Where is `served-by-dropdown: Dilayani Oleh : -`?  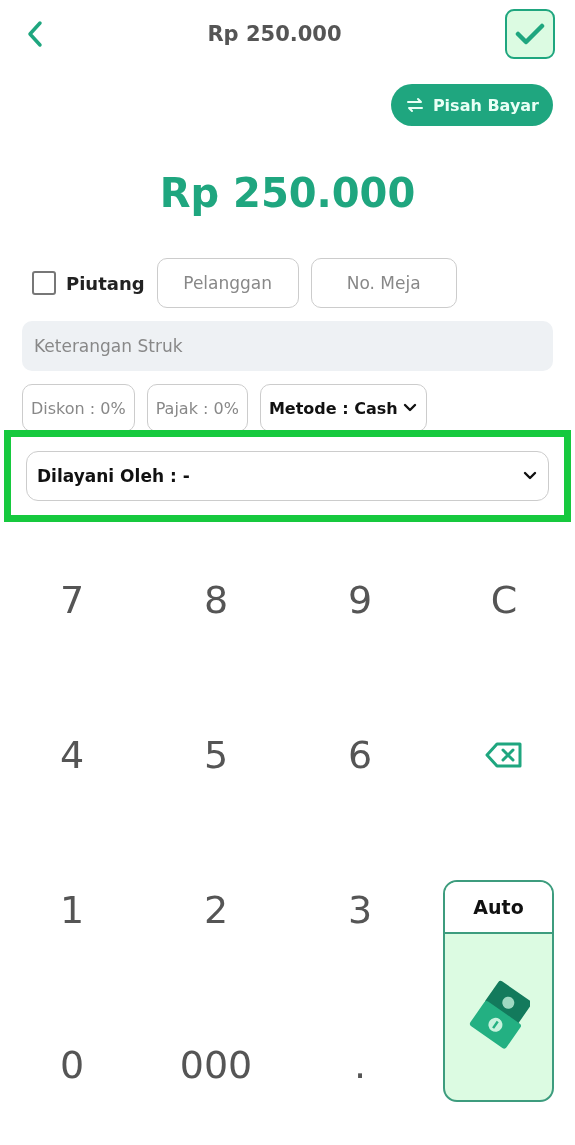 served-by-dropdown: Dilayani Oleh : - is located at coordinates (287, 476).